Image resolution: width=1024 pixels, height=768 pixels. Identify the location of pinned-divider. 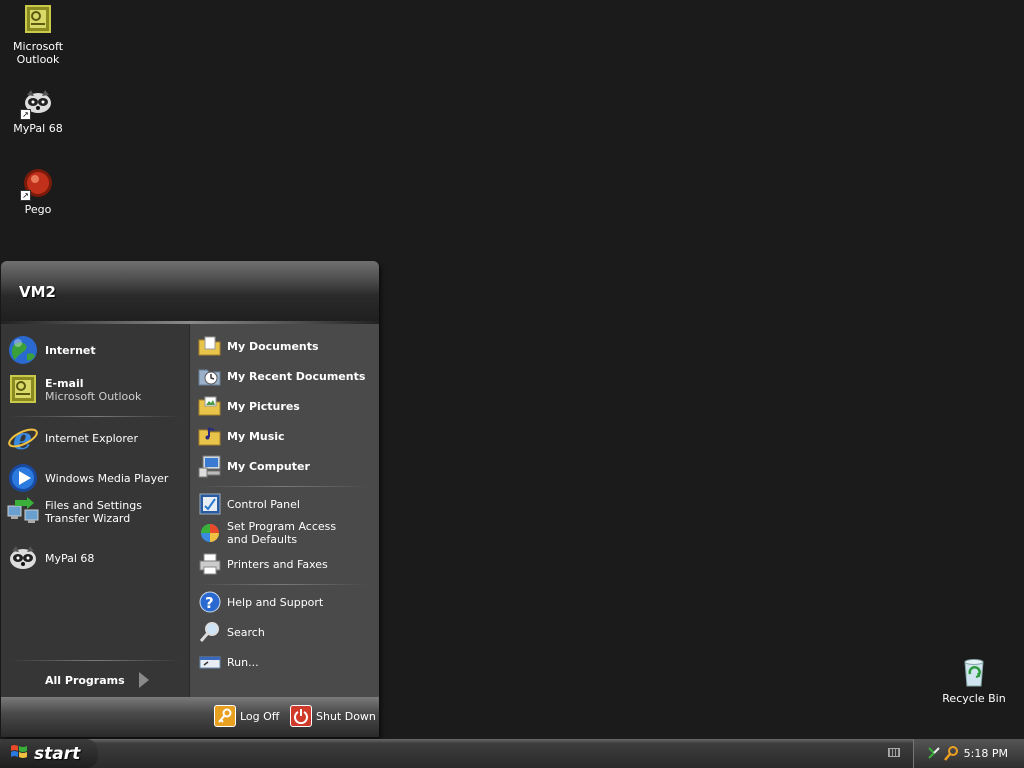
(95, 416).